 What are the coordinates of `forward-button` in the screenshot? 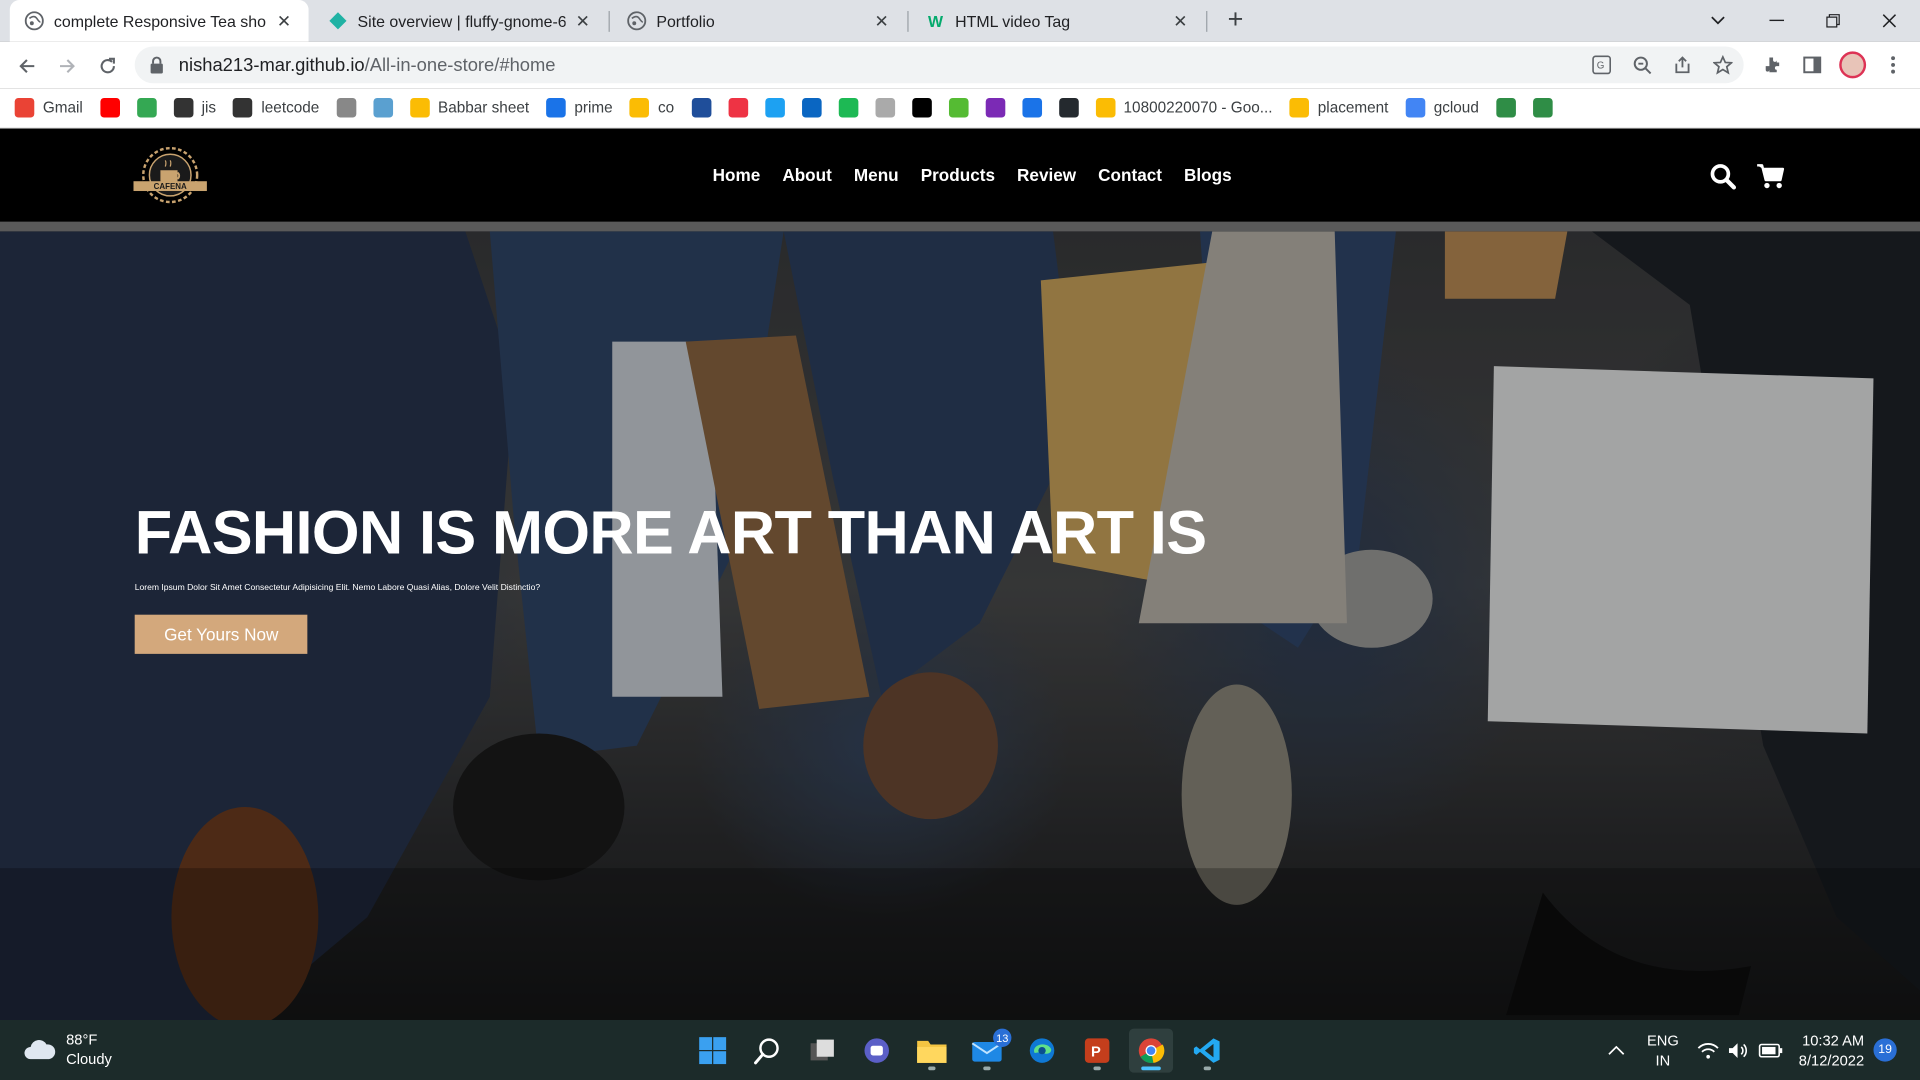 It's located at (67, 66).